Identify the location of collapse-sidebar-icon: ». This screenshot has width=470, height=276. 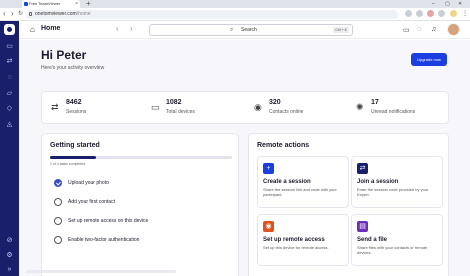
(9, 270).